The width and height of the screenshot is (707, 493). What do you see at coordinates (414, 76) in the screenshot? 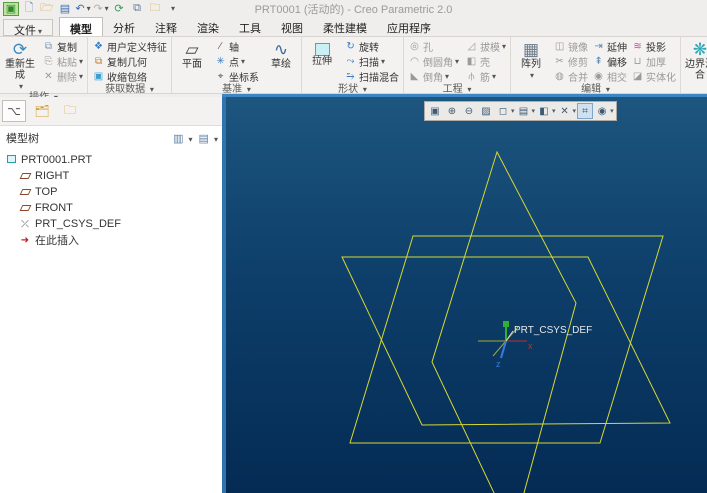
I see `chamfer-icon: ◣` at bounding box center [414, 76].